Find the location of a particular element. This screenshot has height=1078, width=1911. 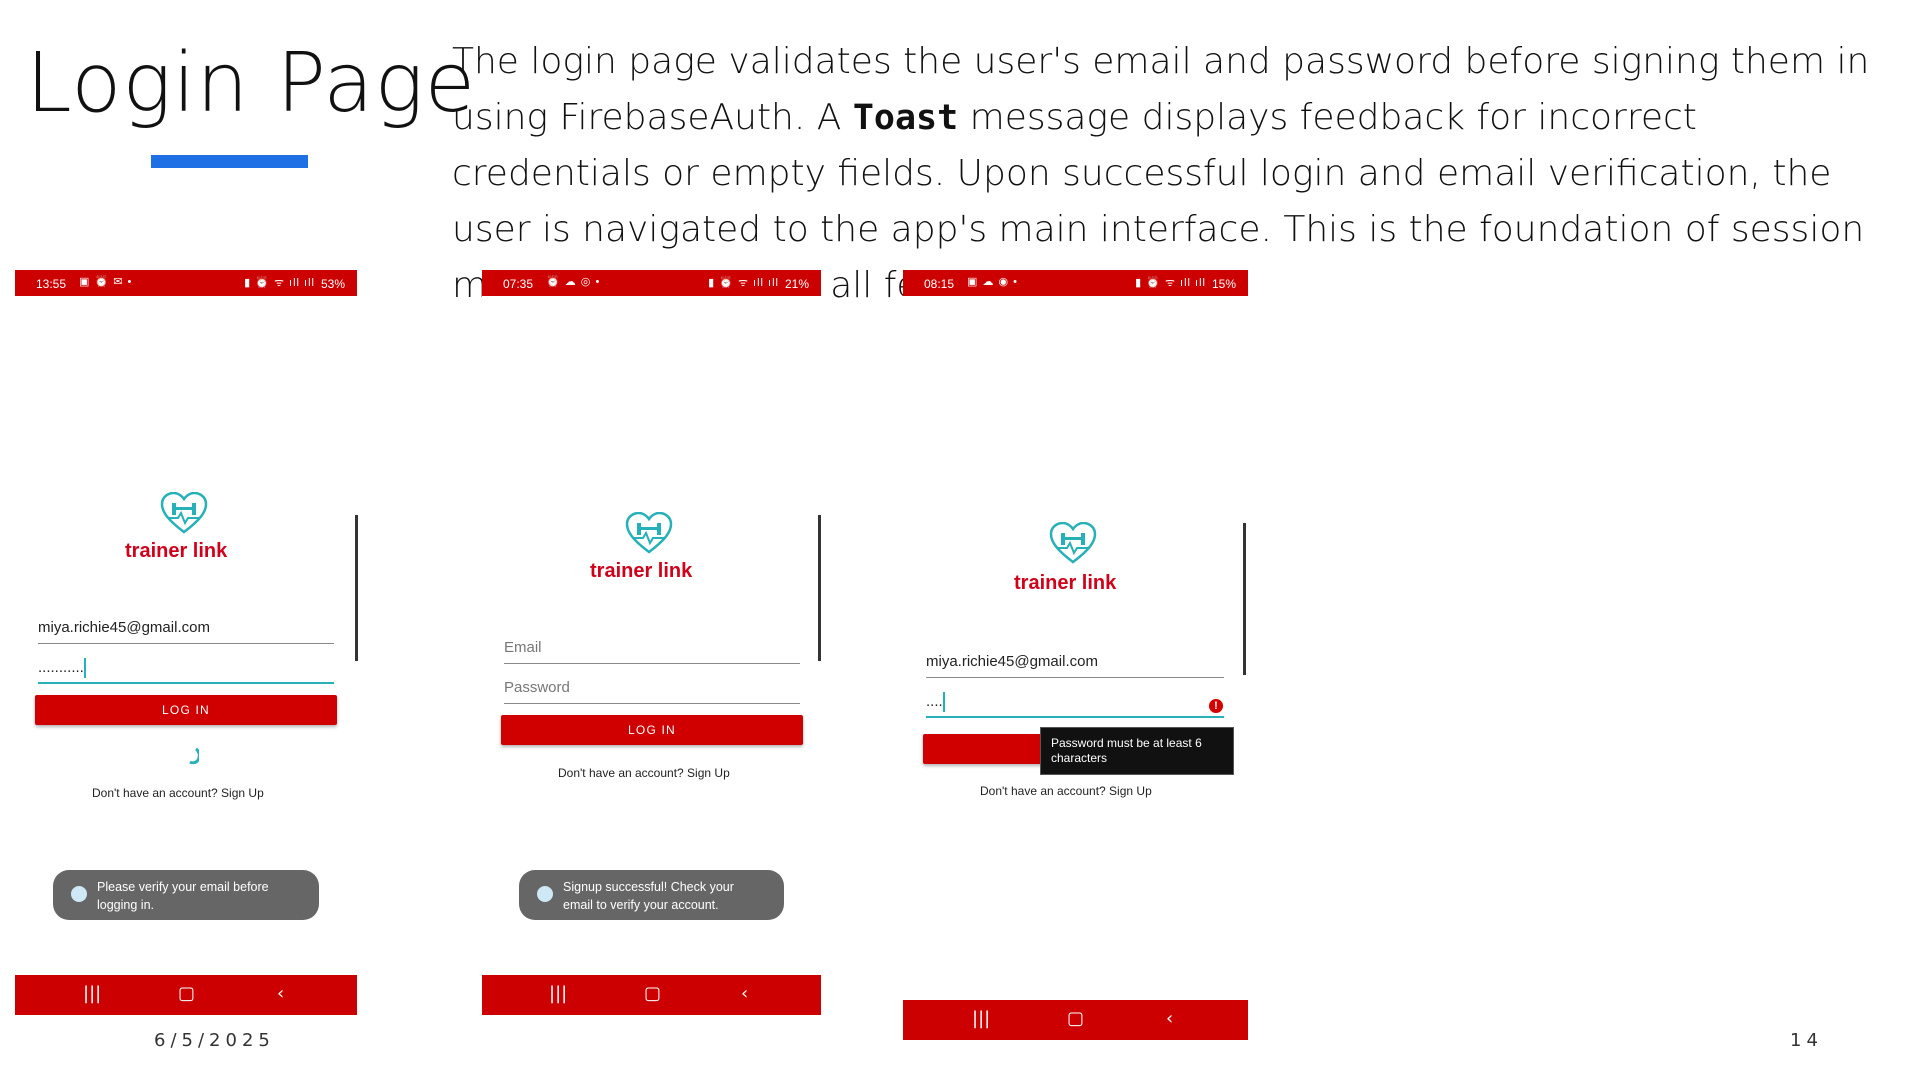

notification-icons: ⏰ ☁ ◎ • is located at coordinates (573, 282).